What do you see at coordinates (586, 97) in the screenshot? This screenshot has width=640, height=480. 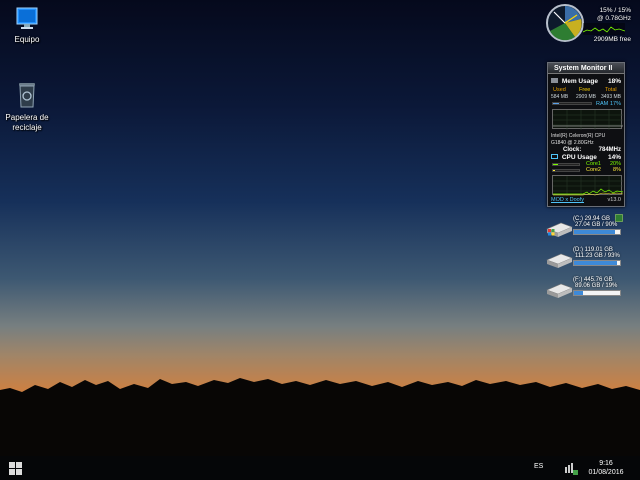 I see `mem-free-val: 2909 MB` at bounding box center [586, 97].